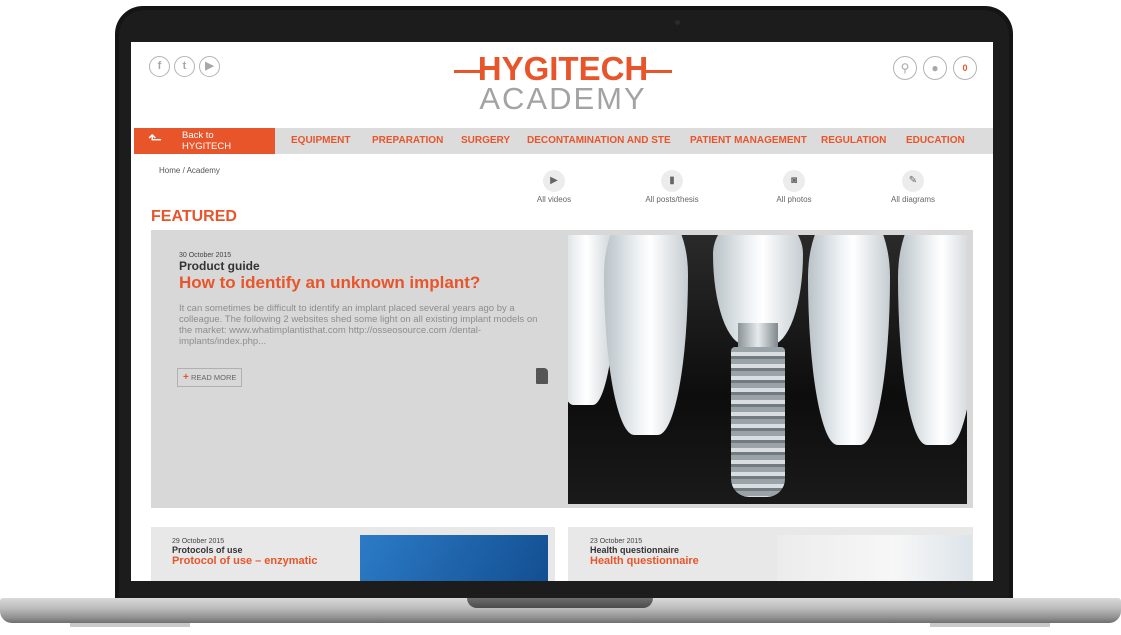  I want to click on back-to-hygitech-button: ⬑ Back to HYGITECH, so click(204, 141).